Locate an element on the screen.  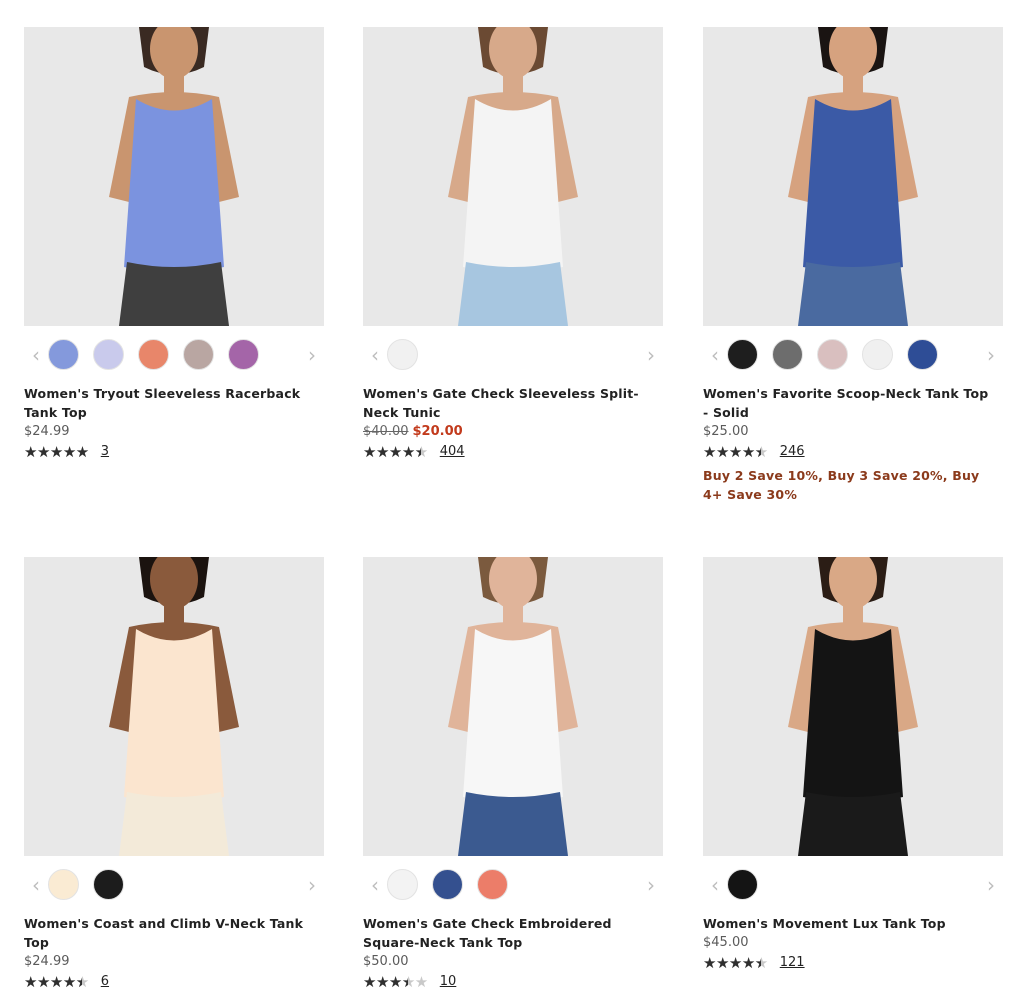
sale-price: $20.00 is located at coordinates (437, 431).